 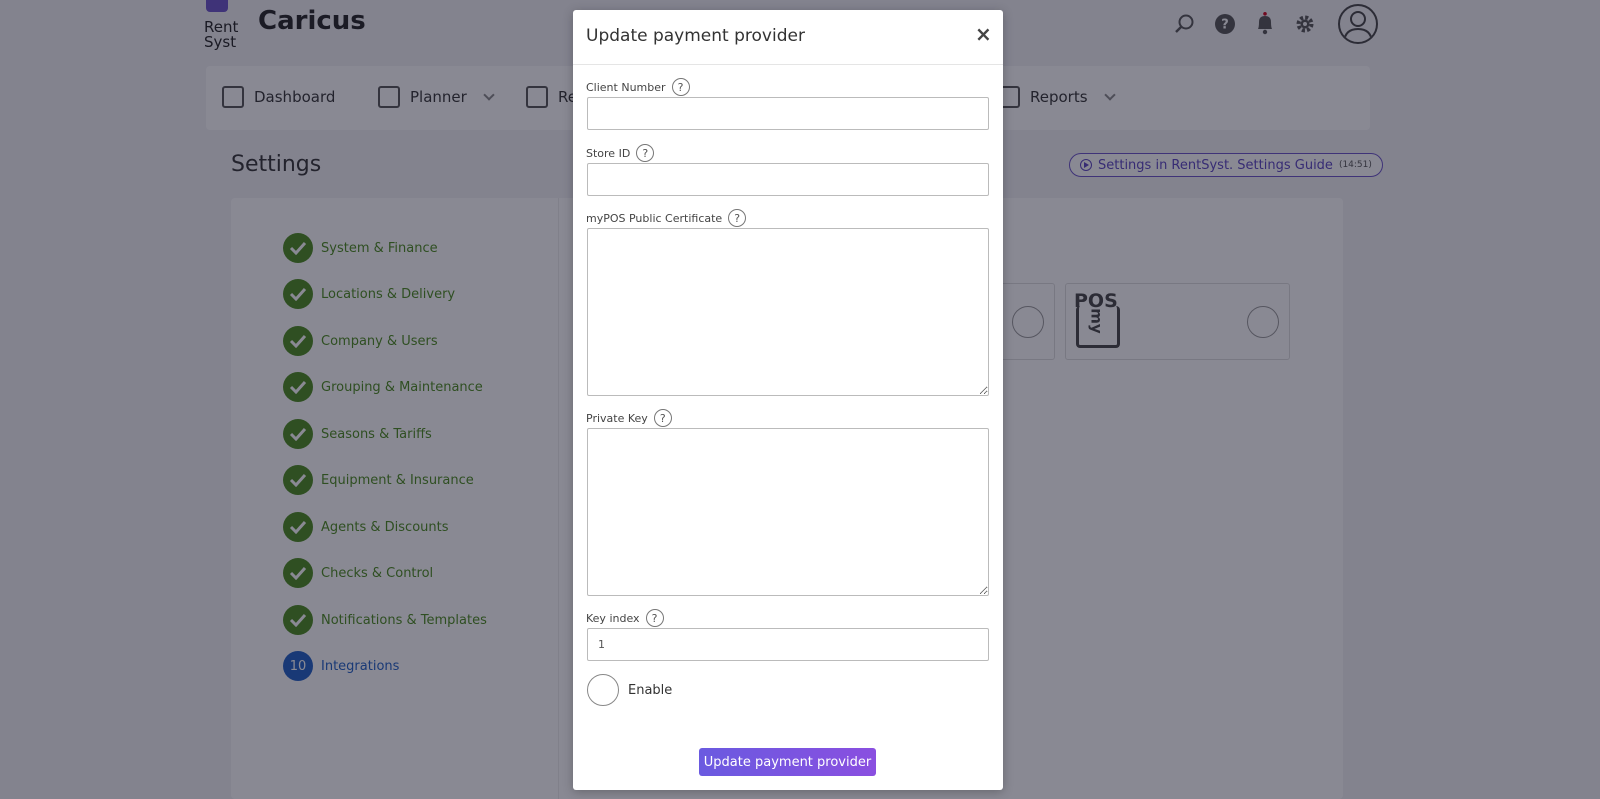 I want to click on enable-row: Enable, so click(x=629, y=690).